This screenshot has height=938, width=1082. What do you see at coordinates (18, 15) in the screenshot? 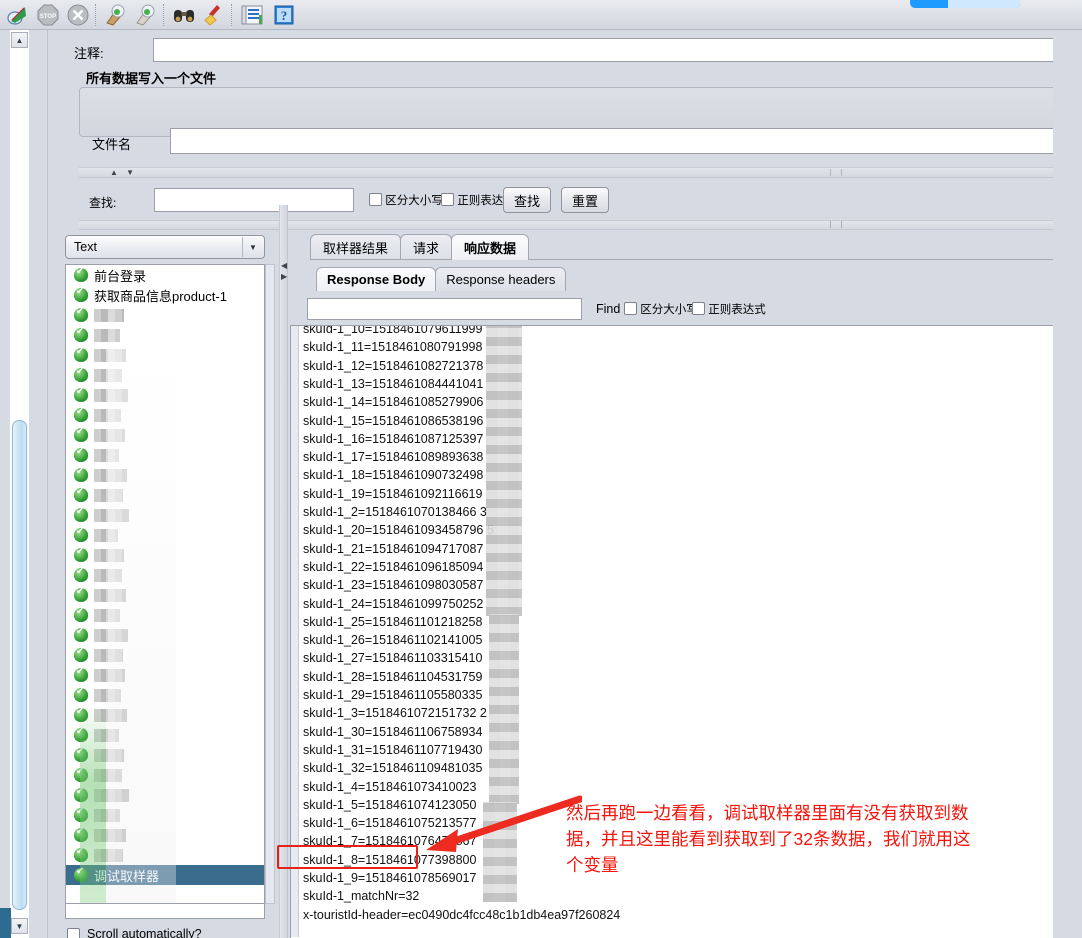
I see `start-run-icon` at bounding box center [18, 15].